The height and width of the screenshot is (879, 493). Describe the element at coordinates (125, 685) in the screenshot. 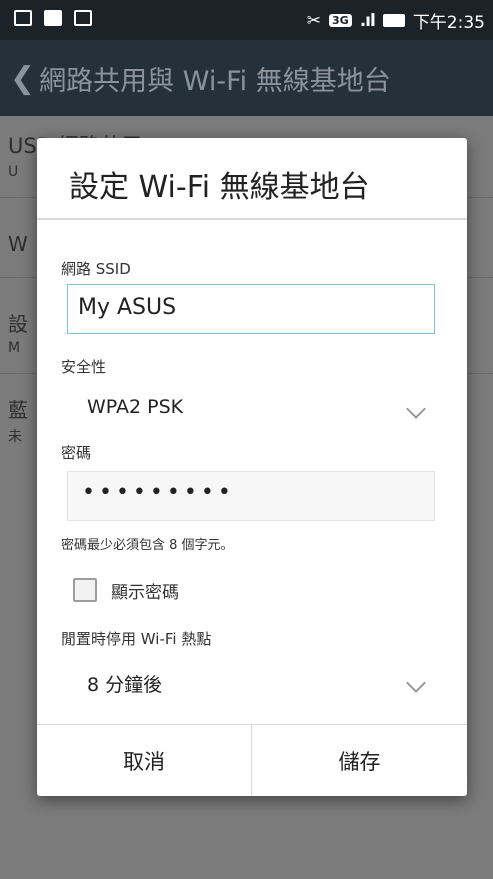

I see `idle-timeout-value: 8 分鐘後` at that location.